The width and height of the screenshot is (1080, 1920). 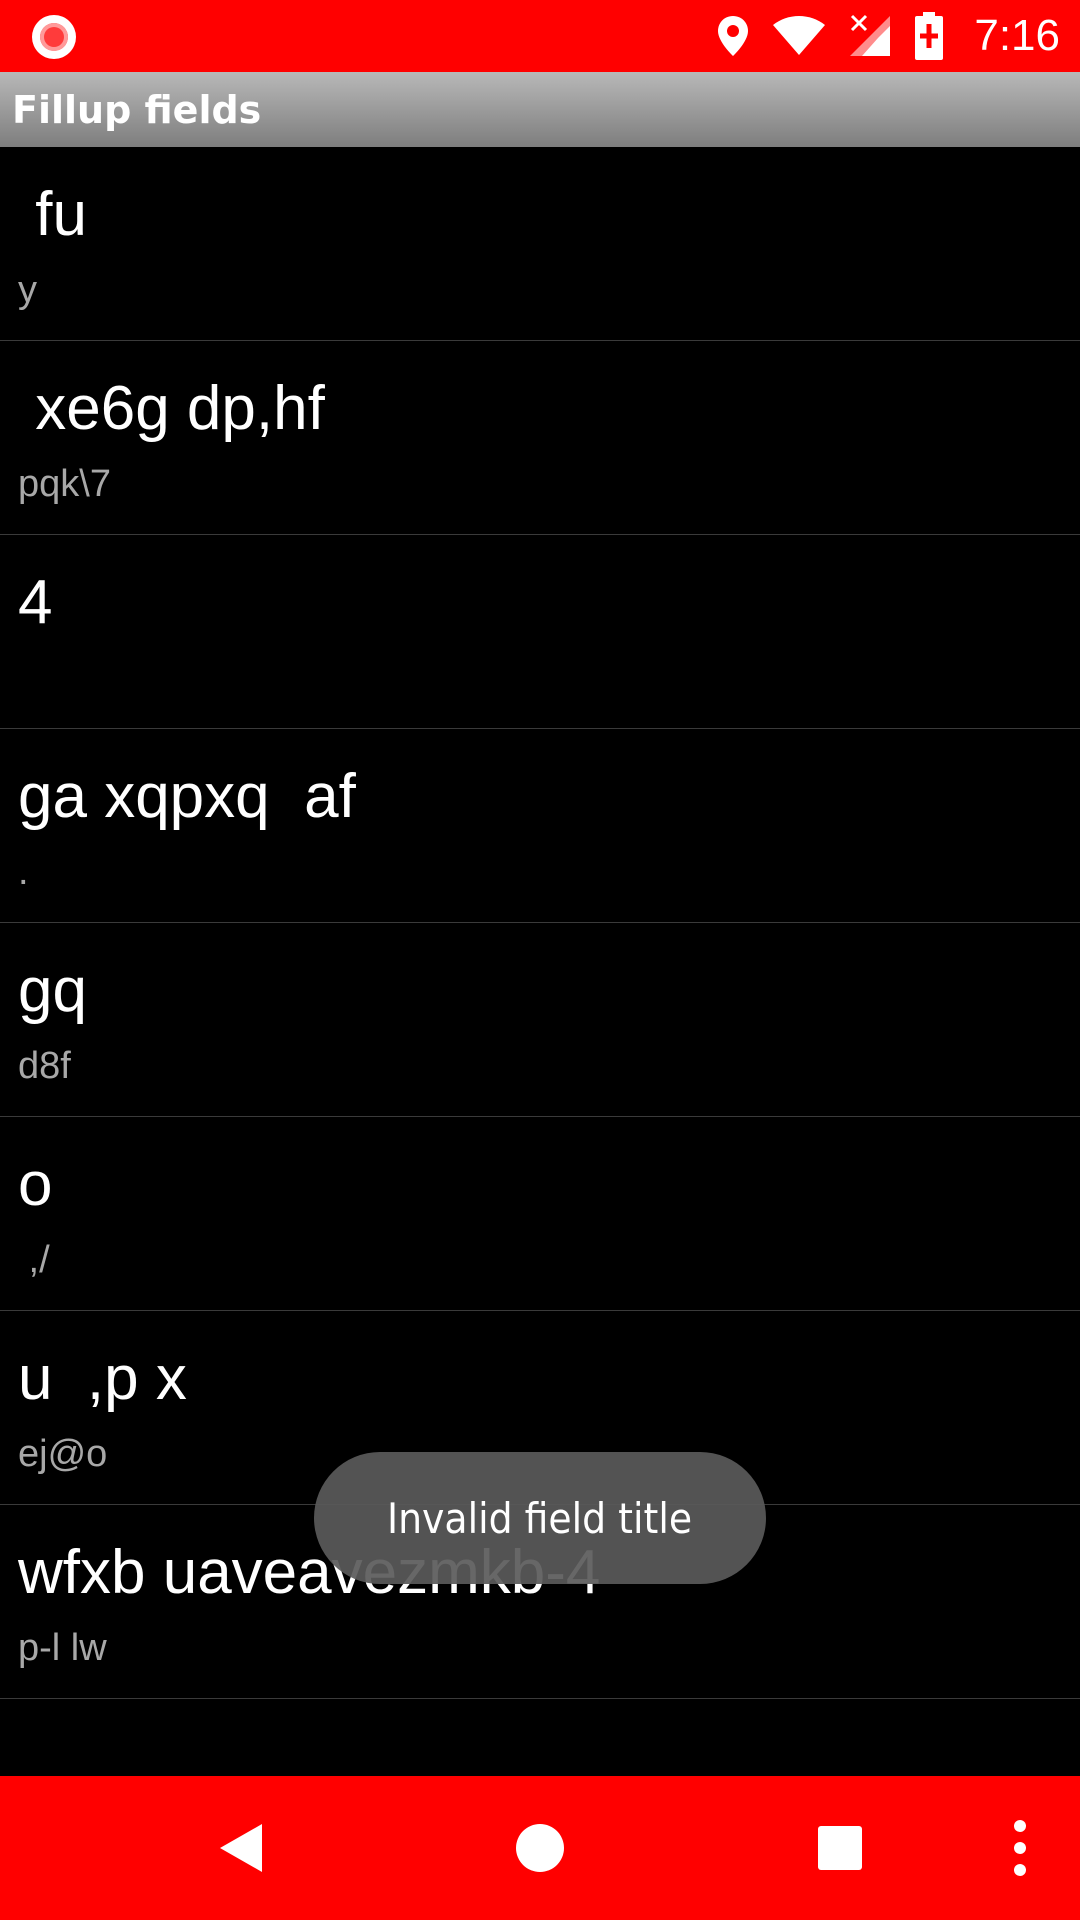 What do you see at coordinates (63, 1454) in the screenshot?
I see `list-item-subtitle: ej@o` at bounding box center [63, 1454].